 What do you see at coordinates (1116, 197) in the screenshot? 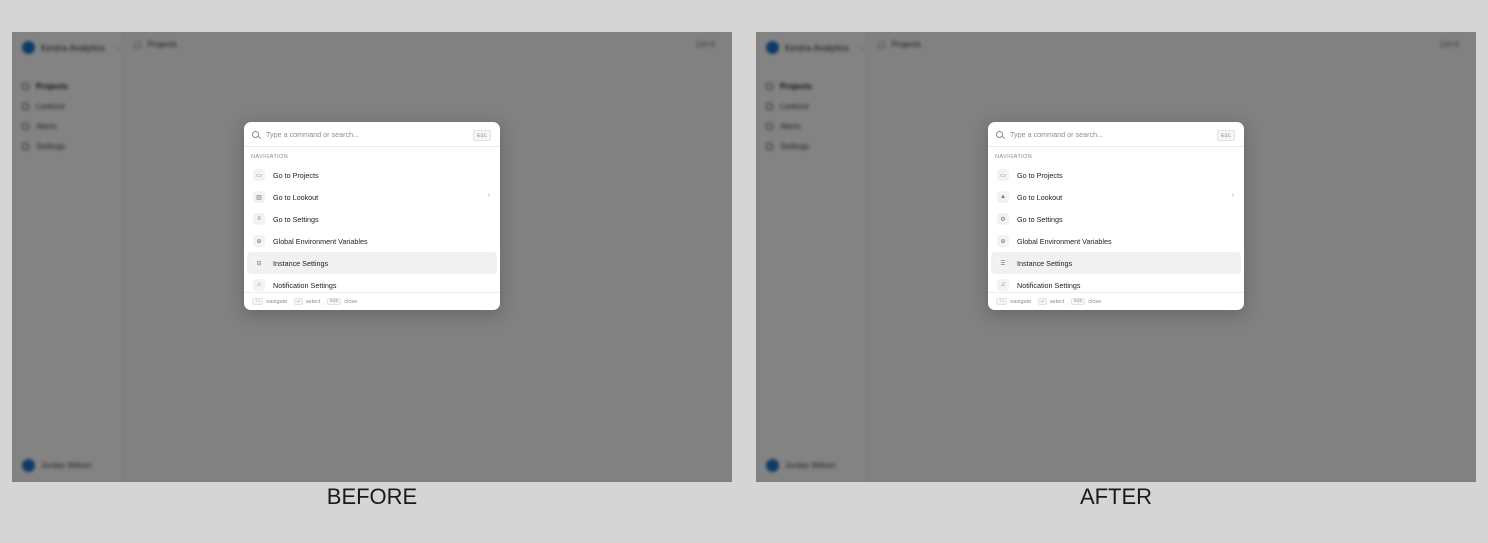
I see `command-item-go-to-lookout: ▲ Go to Lookout ›` at bounding box center [1116, 197].